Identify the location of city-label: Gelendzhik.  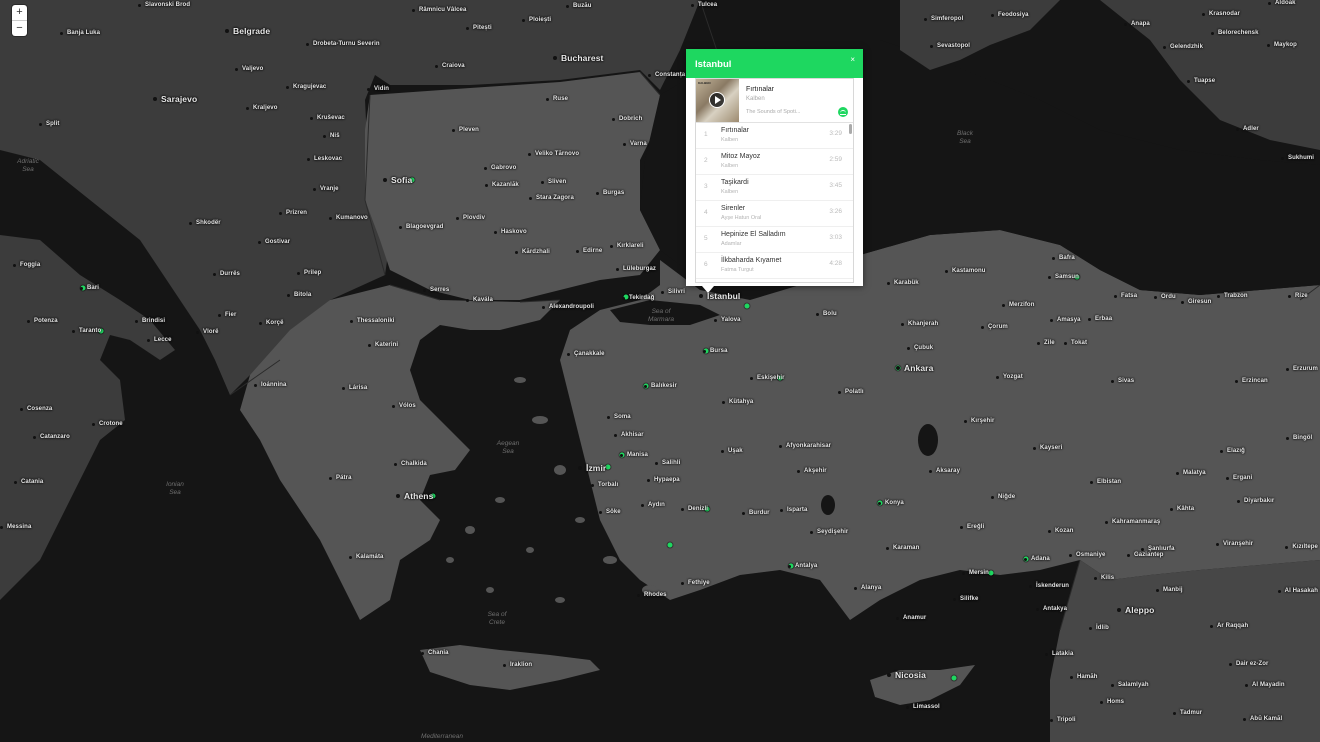
(1183, 47).